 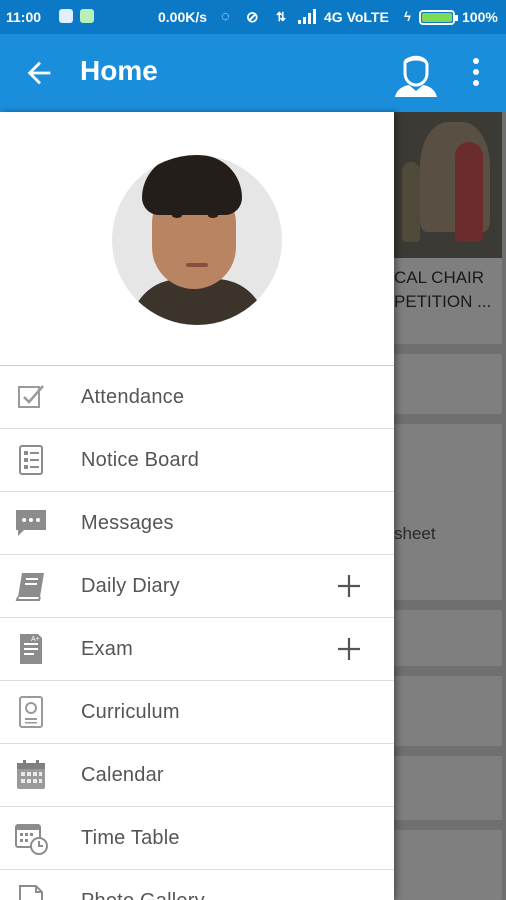 What do you see at coordinates (31, 460) in the screenshot?
I see `checklist-icon` at bounding box center [31, 460].